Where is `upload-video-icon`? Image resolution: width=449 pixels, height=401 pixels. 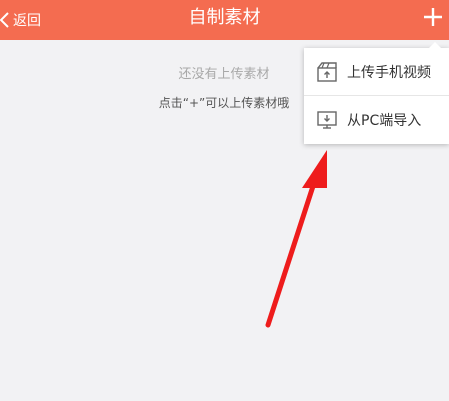
upload-video-icon is located at coordinates (327, 71).